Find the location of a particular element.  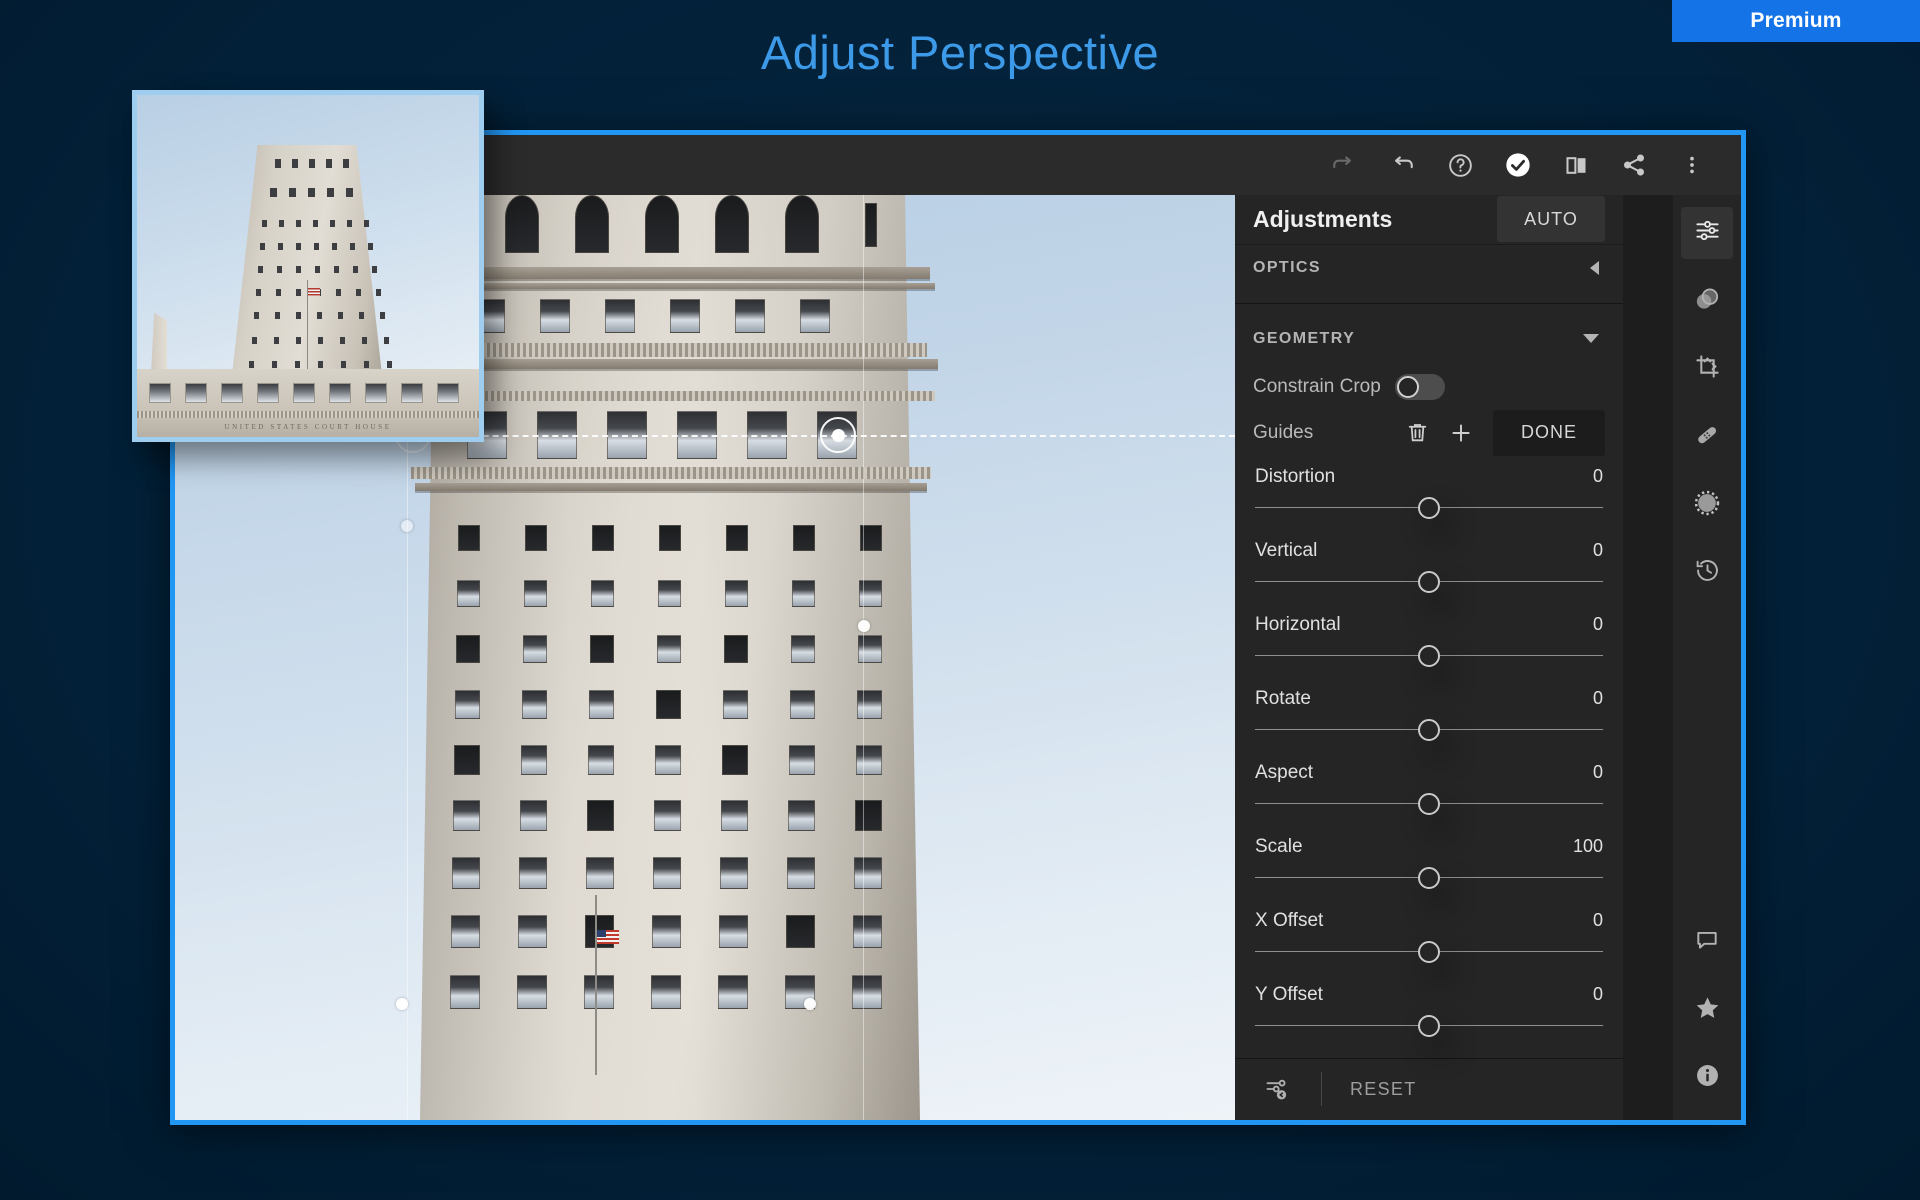

crop-handle-bottom-left is located at coordinates (402, 1004).